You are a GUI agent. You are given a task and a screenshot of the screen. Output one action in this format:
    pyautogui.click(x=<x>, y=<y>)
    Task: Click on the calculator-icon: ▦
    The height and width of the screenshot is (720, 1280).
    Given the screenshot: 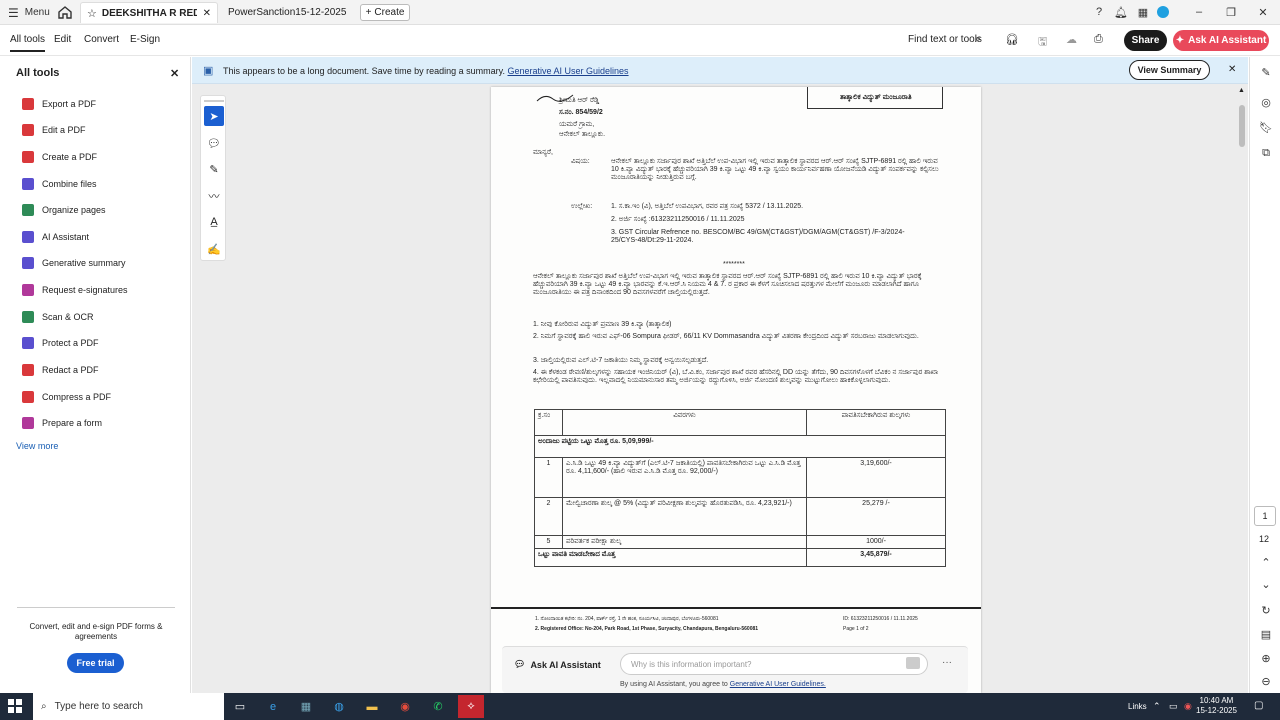 What is the action you would take?
    pyautogui.click(x=306, y=706)
    